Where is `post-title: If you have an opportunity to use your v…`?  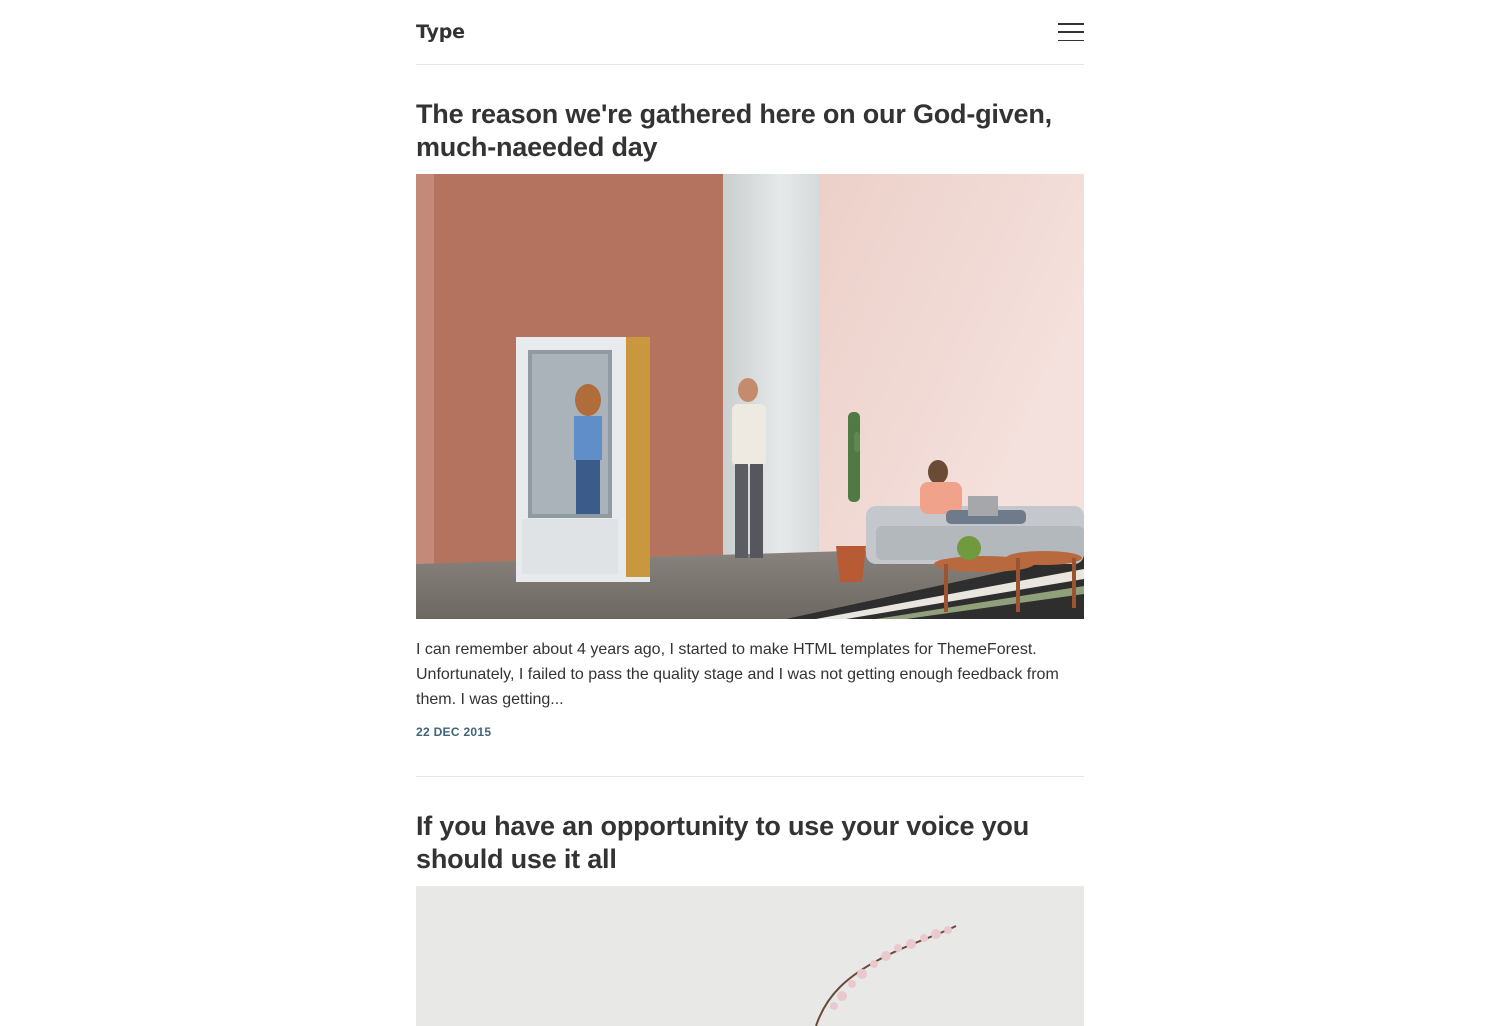
post-title: If you have an opportunity to use your v… is located at coordinates (750, 843).